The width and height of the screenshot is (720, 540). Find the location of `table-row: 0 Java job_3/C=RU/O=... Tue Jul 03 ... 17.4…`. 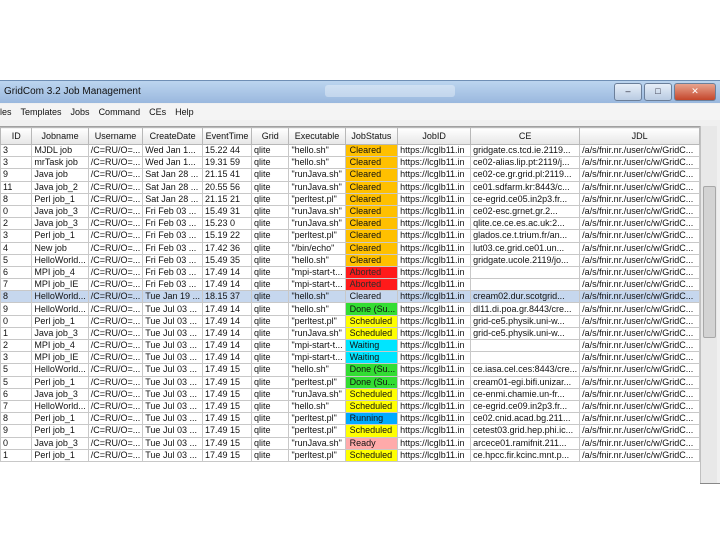

table-row: 0 Java job_3/C=RU/O=... Tue Jul 03 ... 17.4… is located at coordinates (350, 443).